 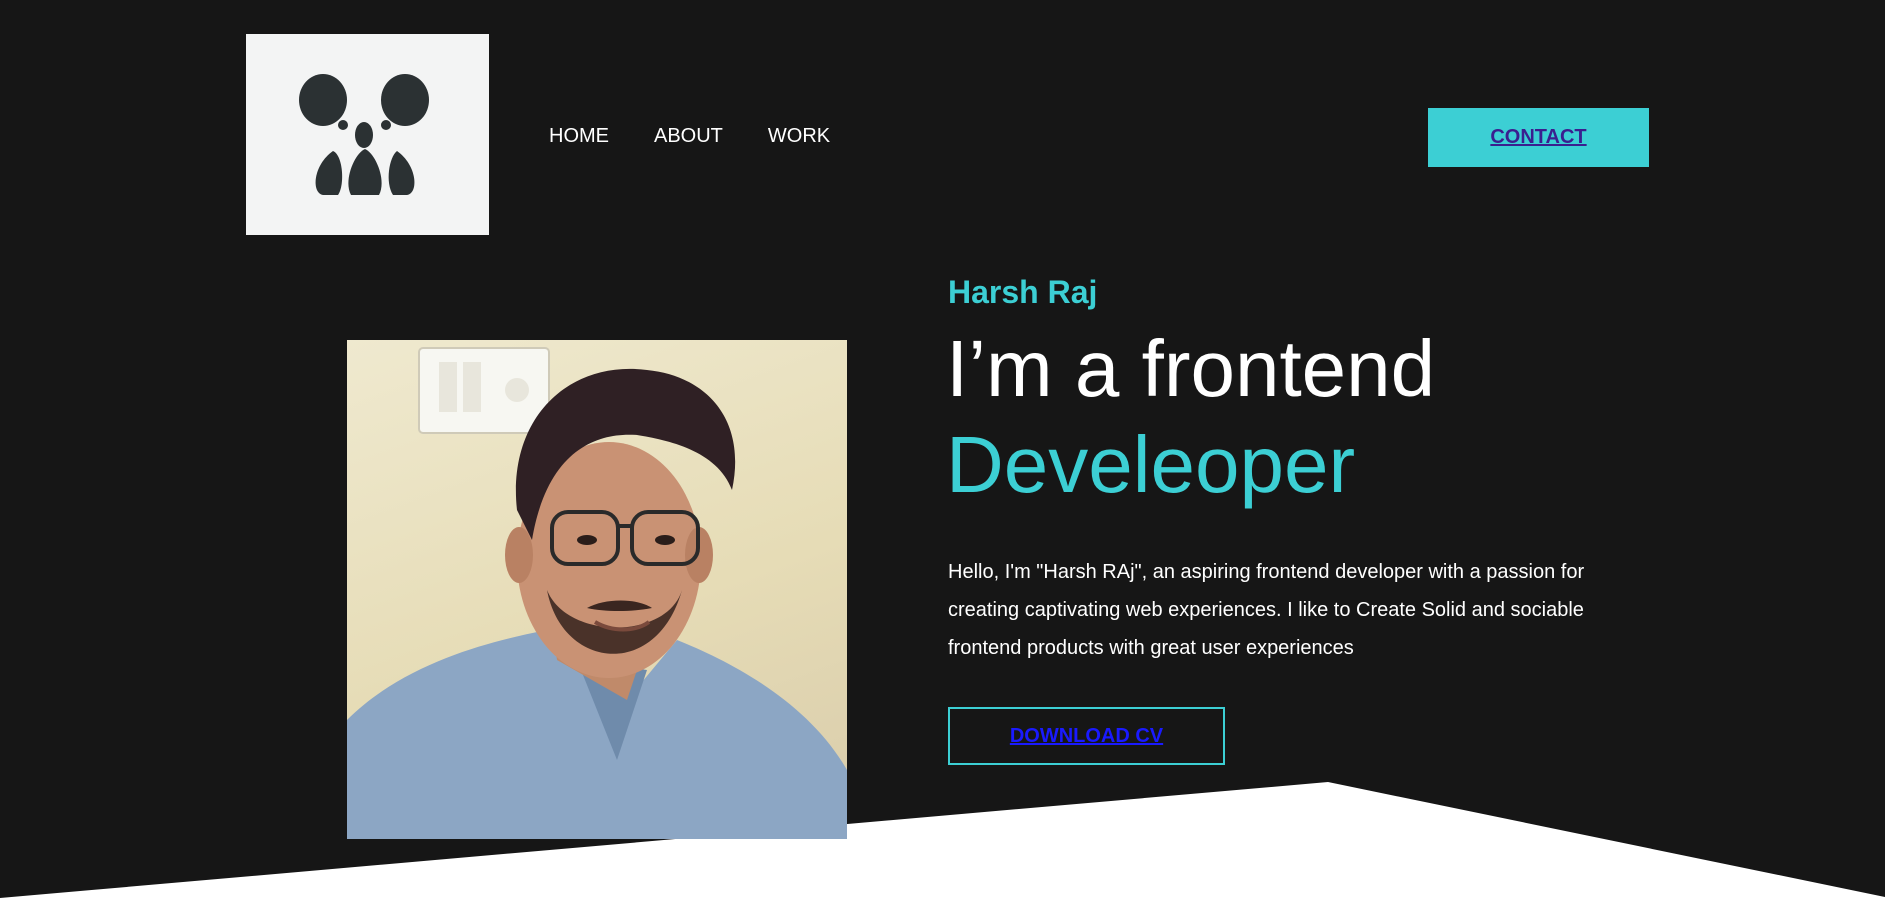 I want to click on hero-headline: I’m a frontend, so click(x=1191, y=368).